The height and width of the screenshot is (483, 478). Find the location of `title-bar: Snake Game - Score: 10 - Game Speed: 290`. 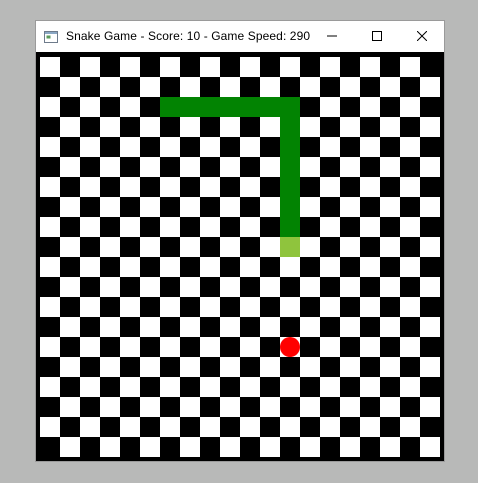

title-bar: Snake Game - Score: 10 - Game Speed: 290 is located at coordinates (240, 36).